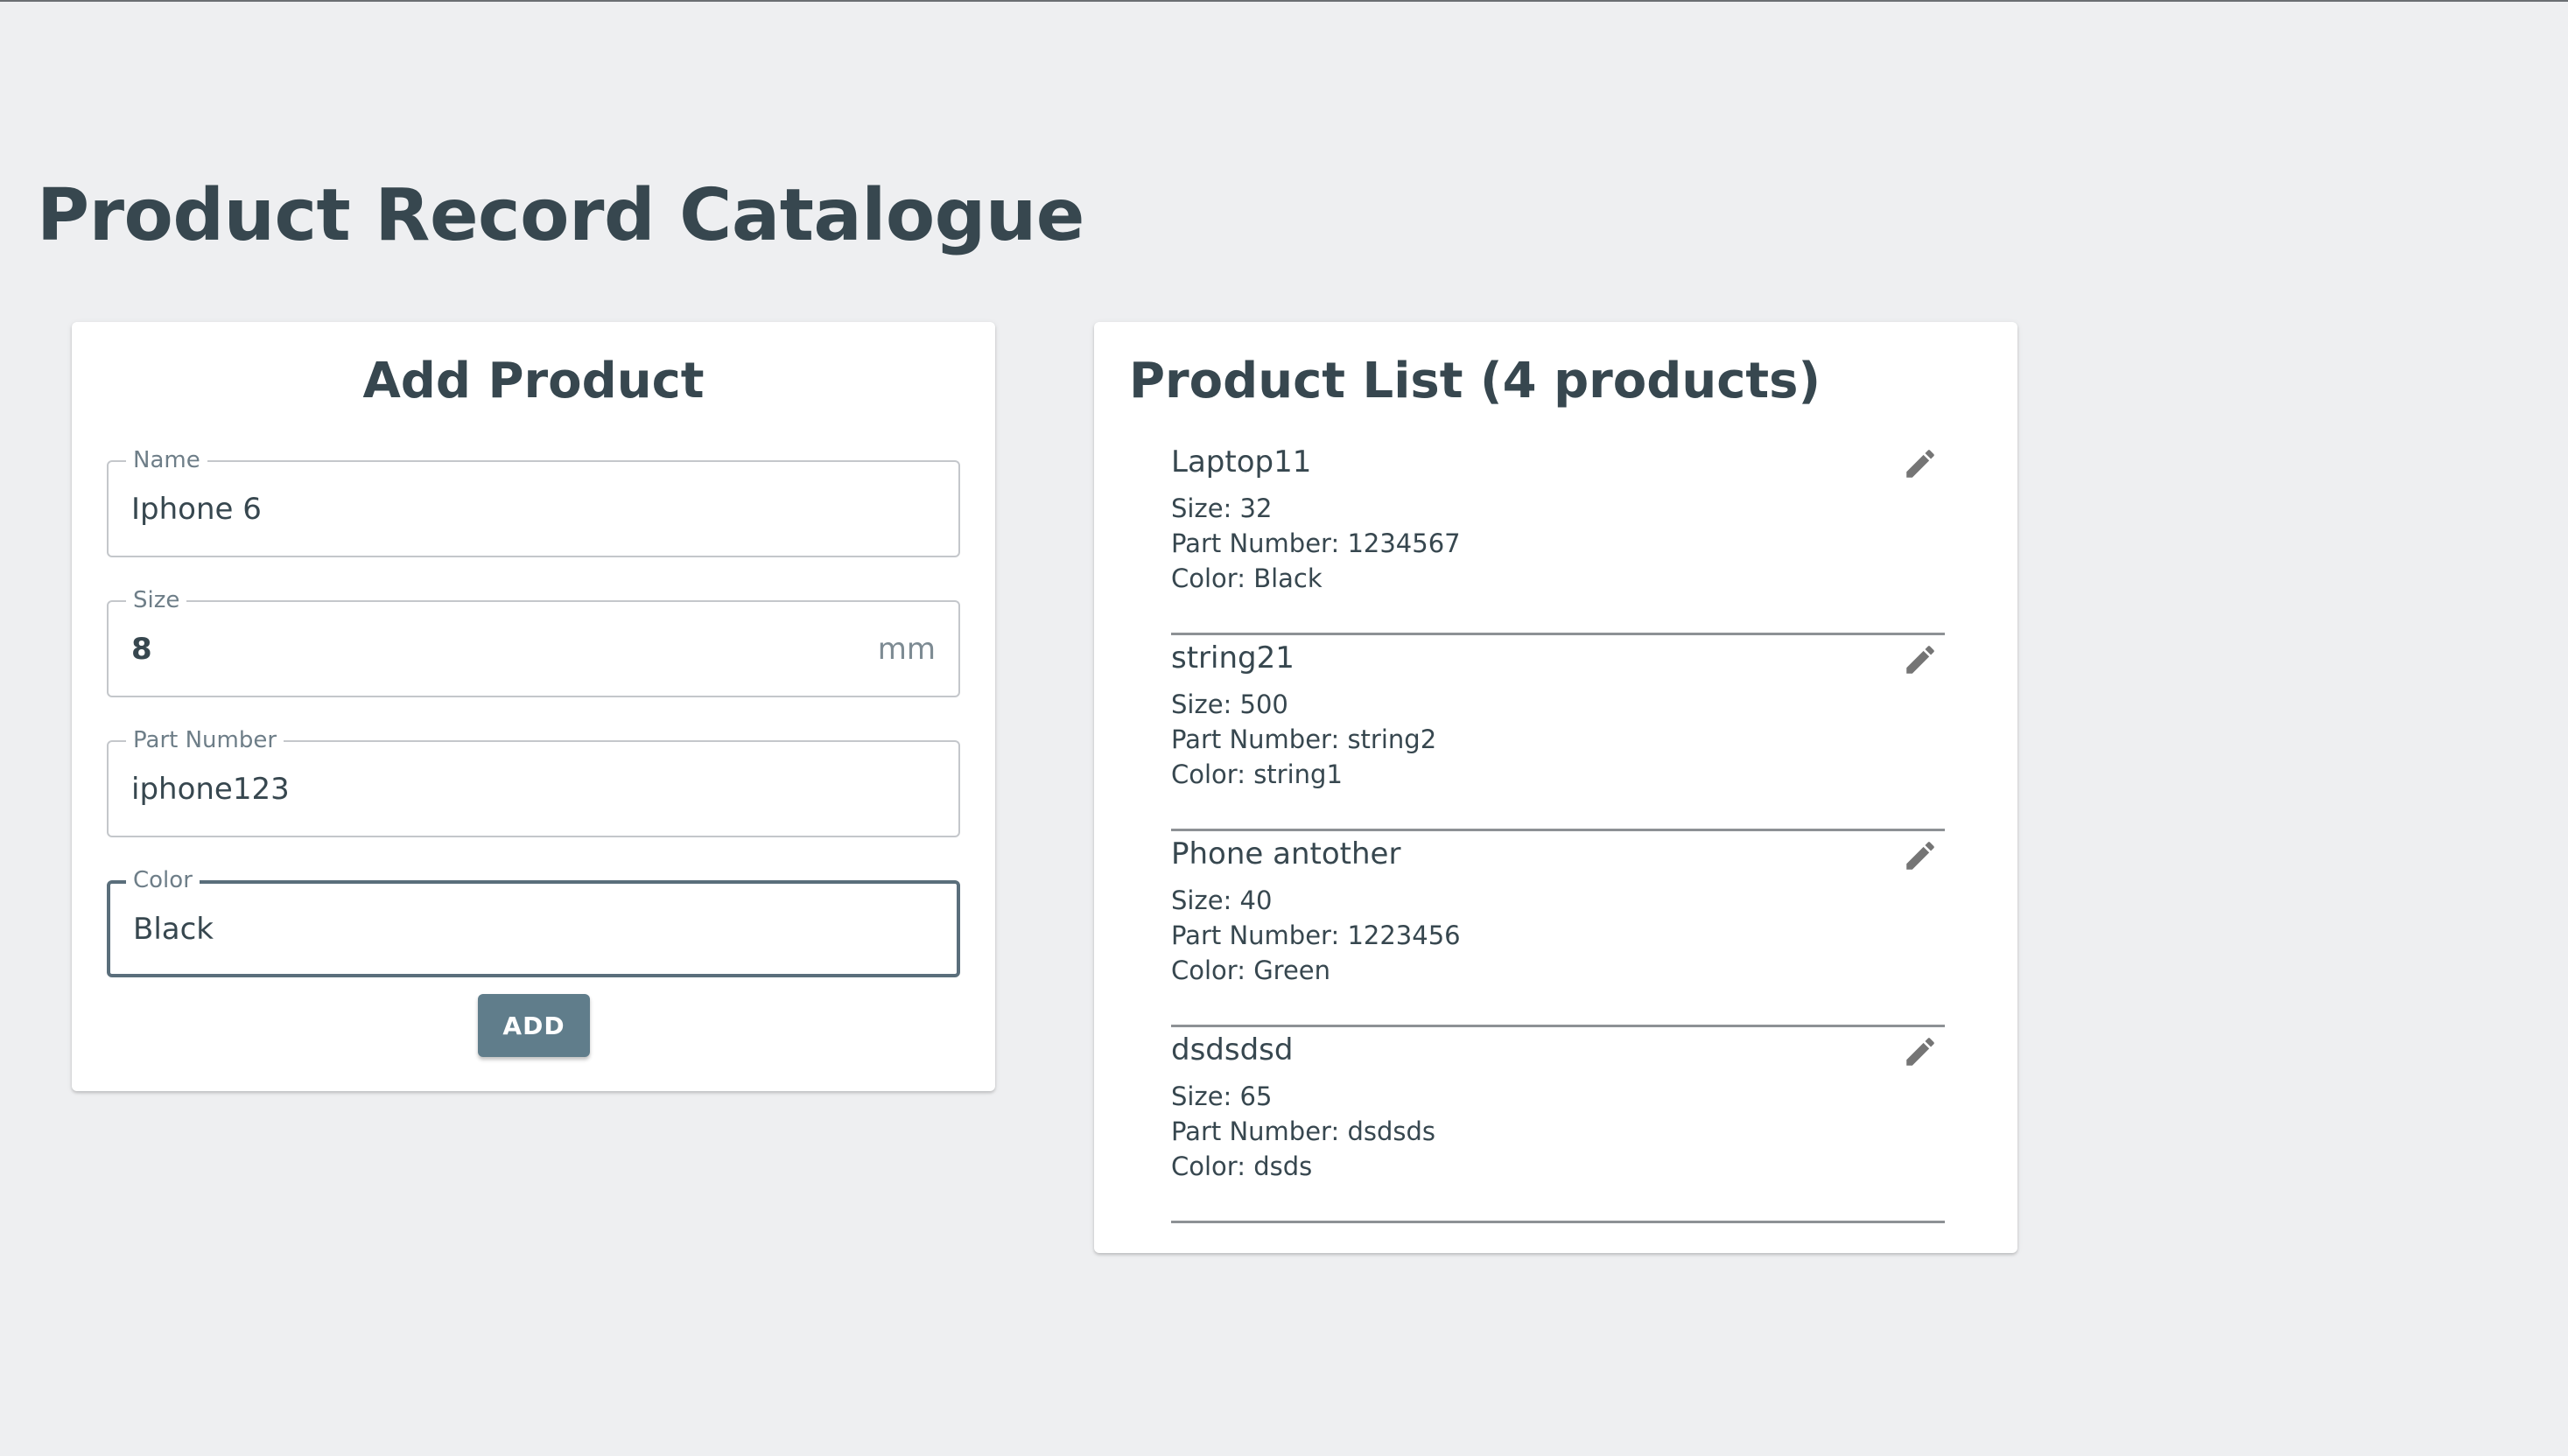  What do you see at coordinates (1316, 543) in the screenshot?
I see `product-part-number: Part Number: 1234567` at bounding box center [1316, 543].